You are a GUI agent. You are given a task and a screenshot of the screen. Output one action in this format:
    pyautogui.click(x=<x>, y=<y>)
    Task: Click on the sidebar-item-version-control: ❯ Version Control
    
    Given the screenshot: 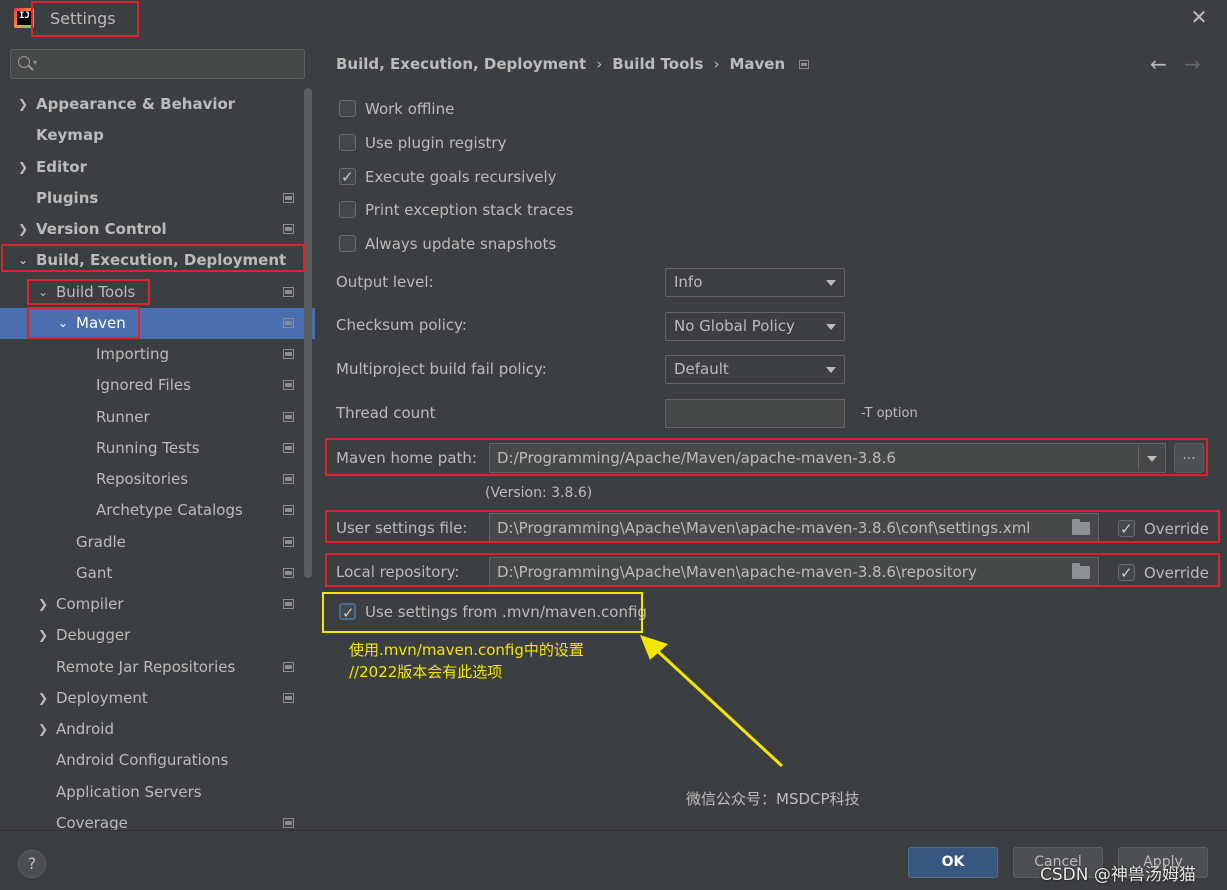 What is the action you would take?
    pyautogui.click(x=152, y=229)
    